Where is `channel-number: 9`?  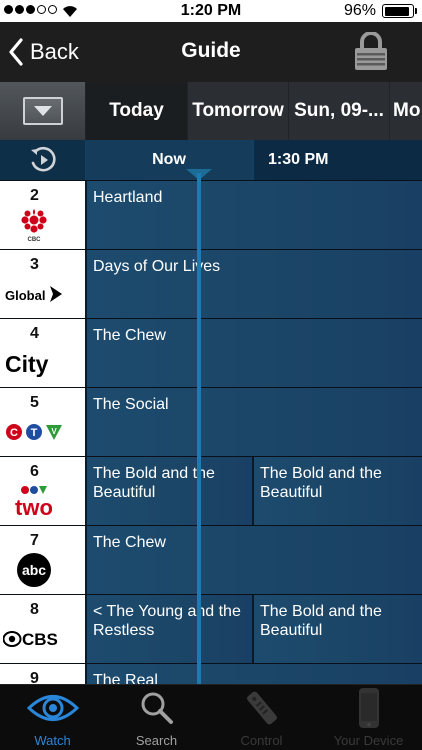
channel-number: 9 is located at coordinates (34, 677).